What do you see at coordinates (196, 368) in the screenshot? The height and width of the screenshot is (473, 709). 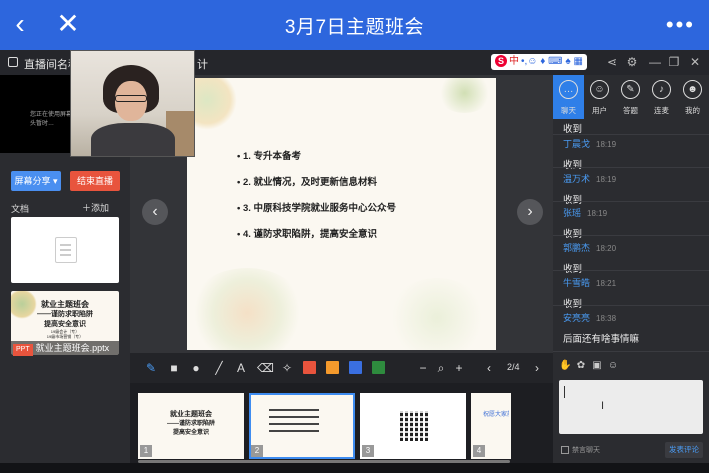 I see `circle-icon: ●` at bounding box center [196, 368].